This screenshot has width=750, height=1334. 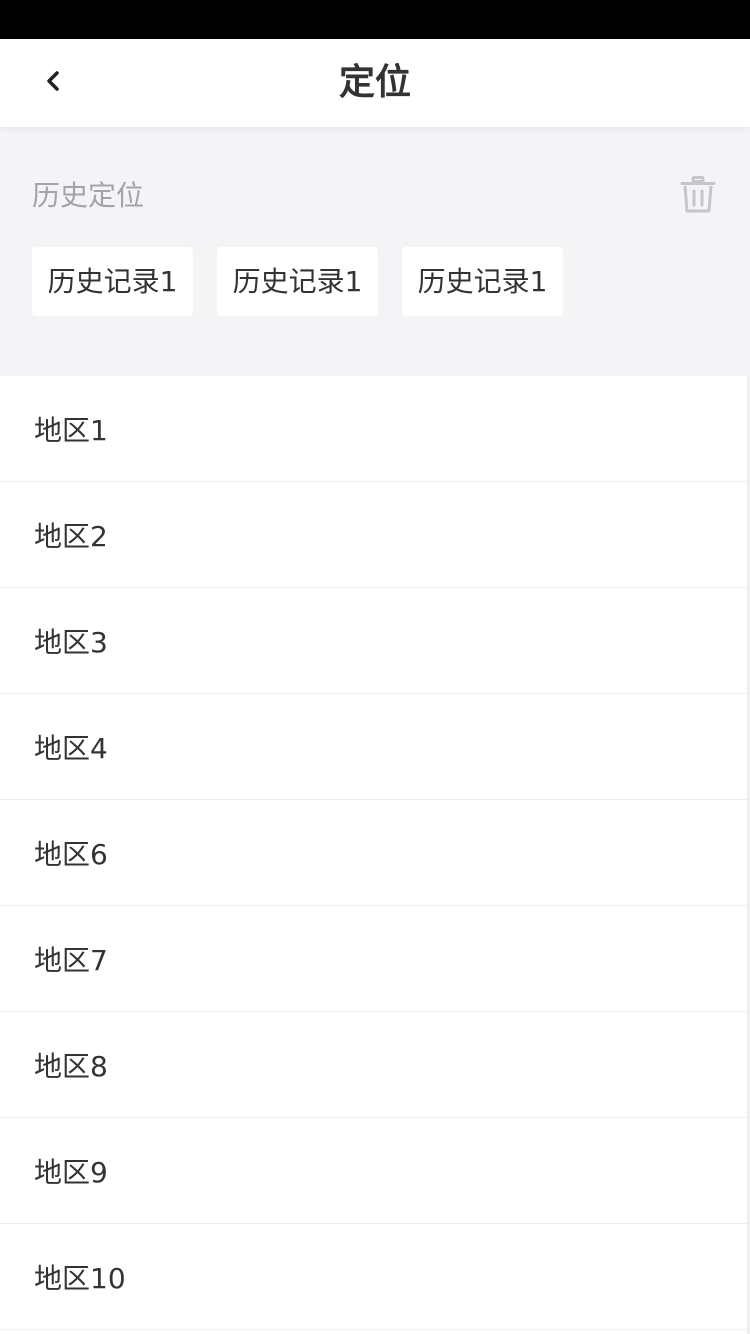 I want to click on status-bar, so click(x=375, y=19).